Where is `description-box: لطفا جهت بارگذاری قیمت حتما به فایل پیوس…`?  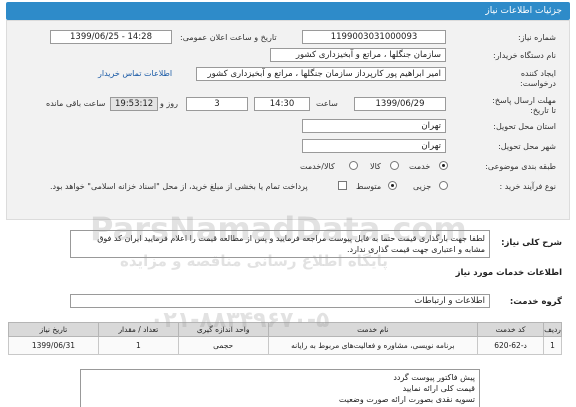 description-box: لطفا جهت بارگذاری قیمت حتما به فایل پیوس… is located at coordinates (280, 244).